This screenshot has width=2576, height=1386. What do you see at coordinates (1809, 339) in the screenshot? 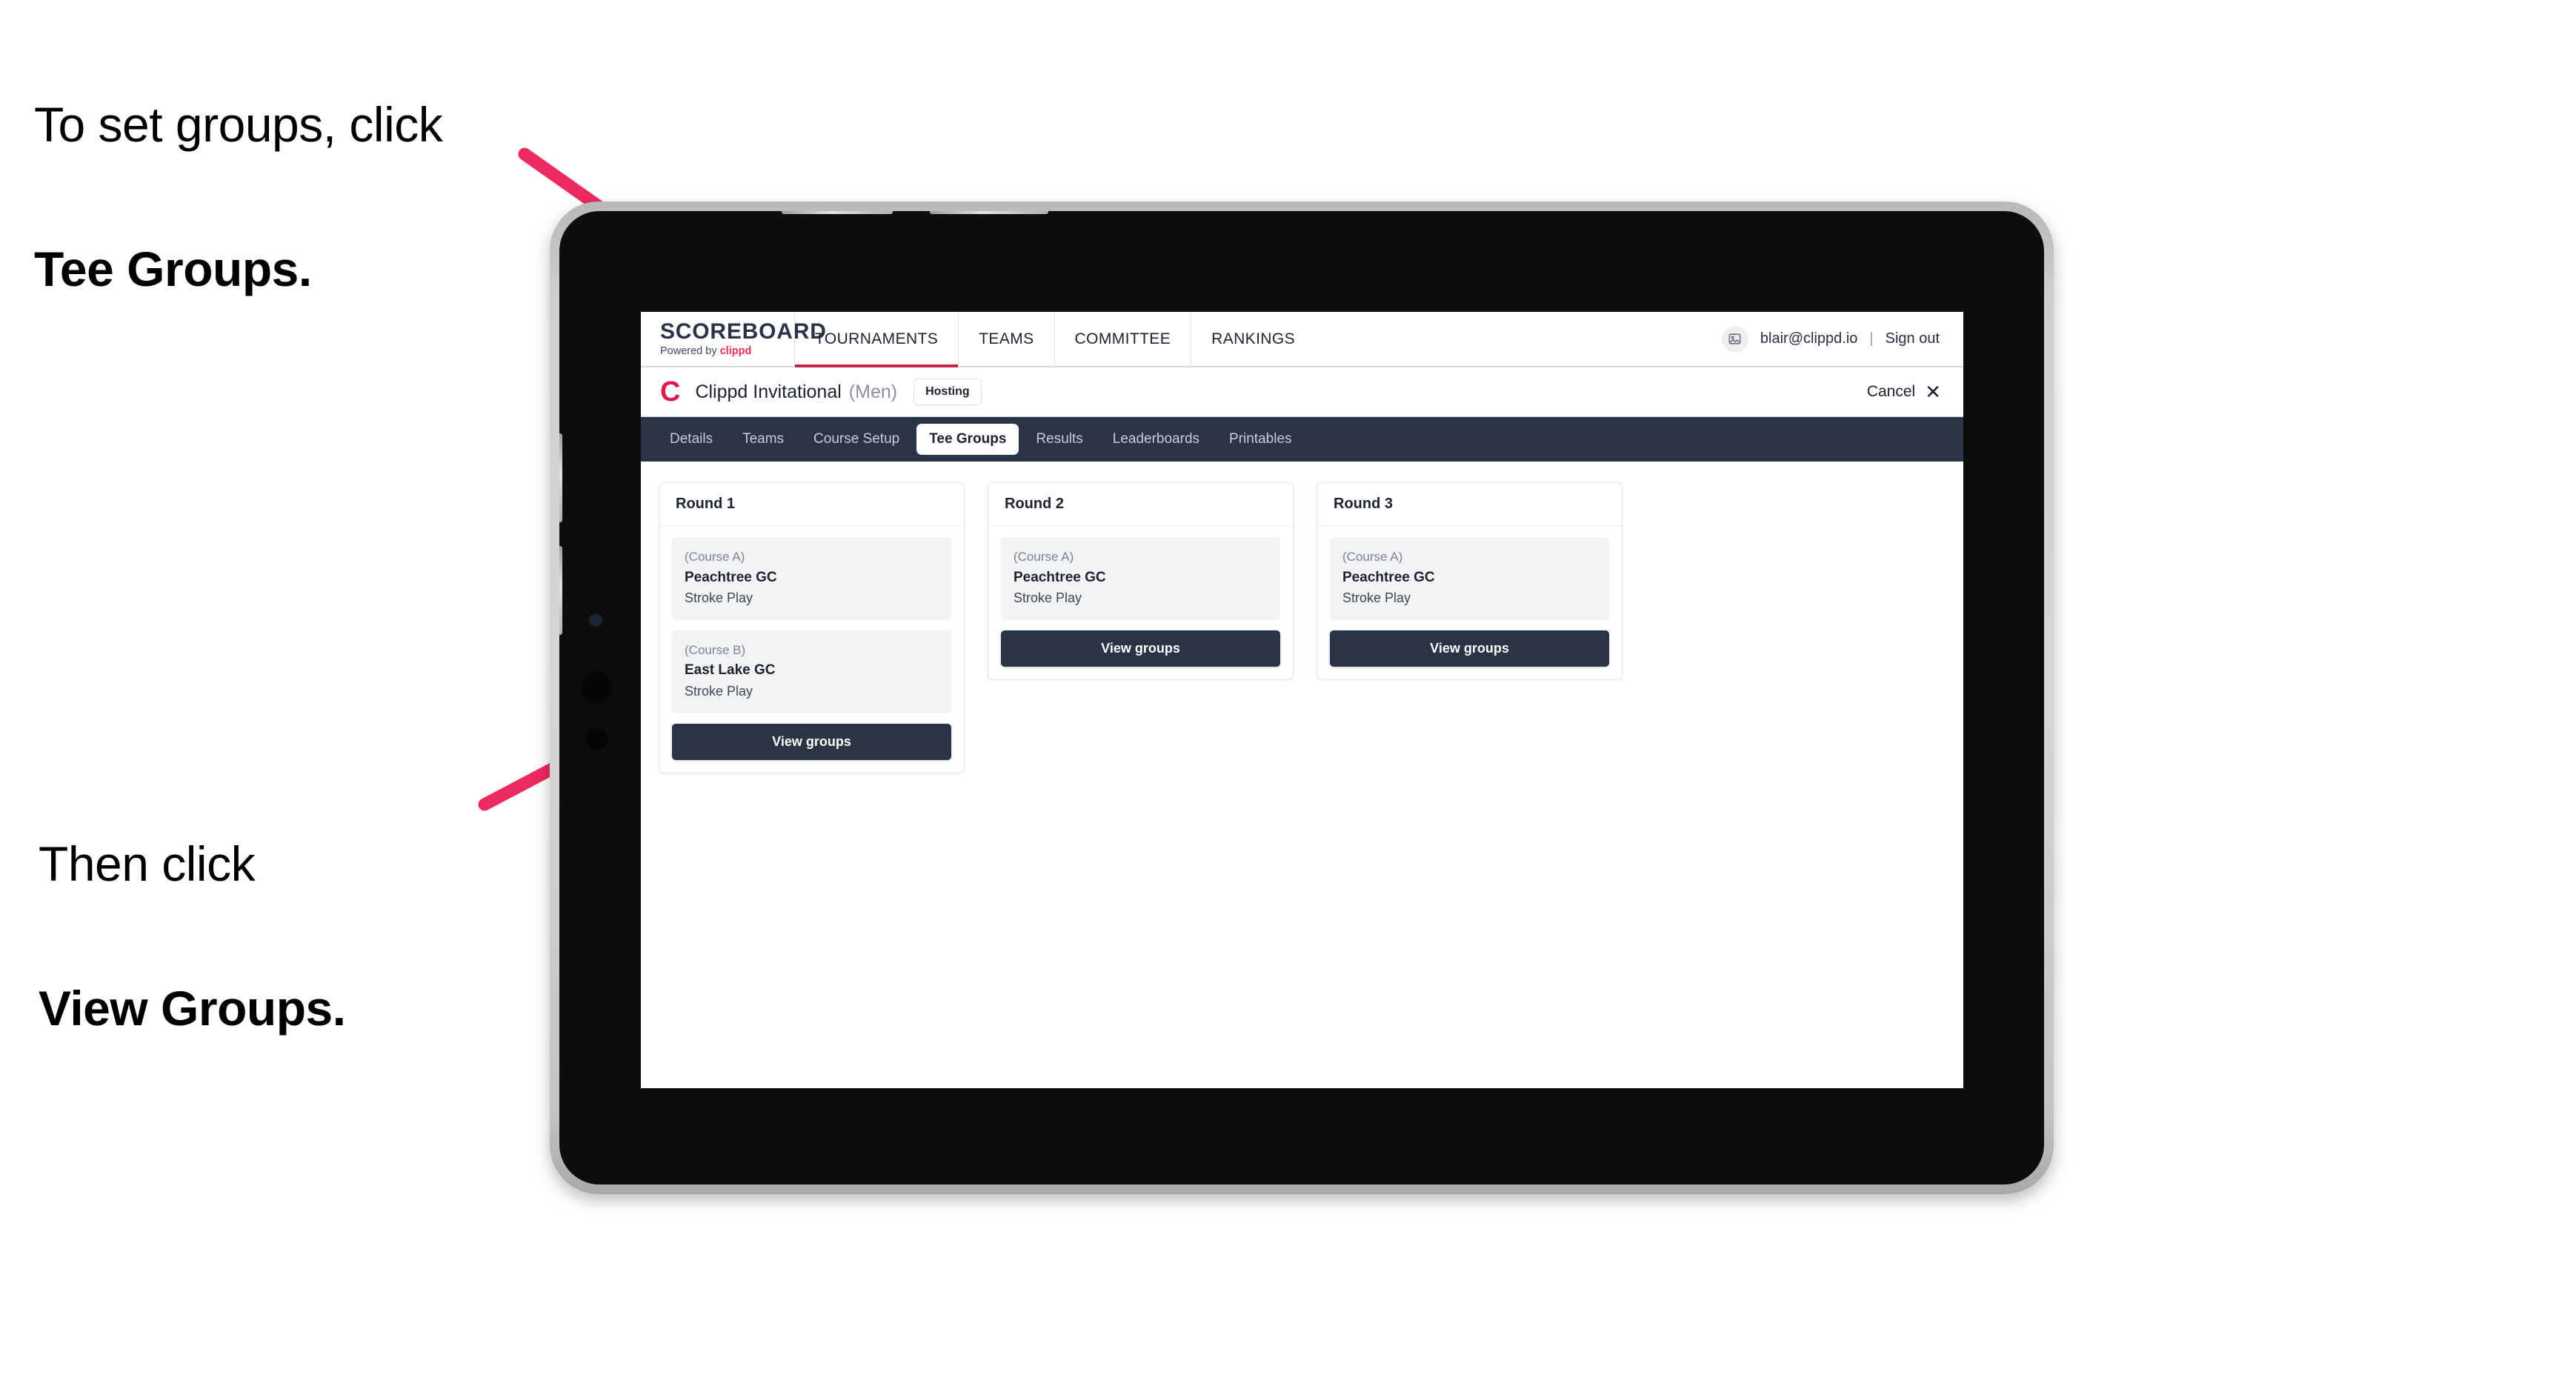
I see `user-email-label: blair@clippd.io` at bounding box center [1809, 339].